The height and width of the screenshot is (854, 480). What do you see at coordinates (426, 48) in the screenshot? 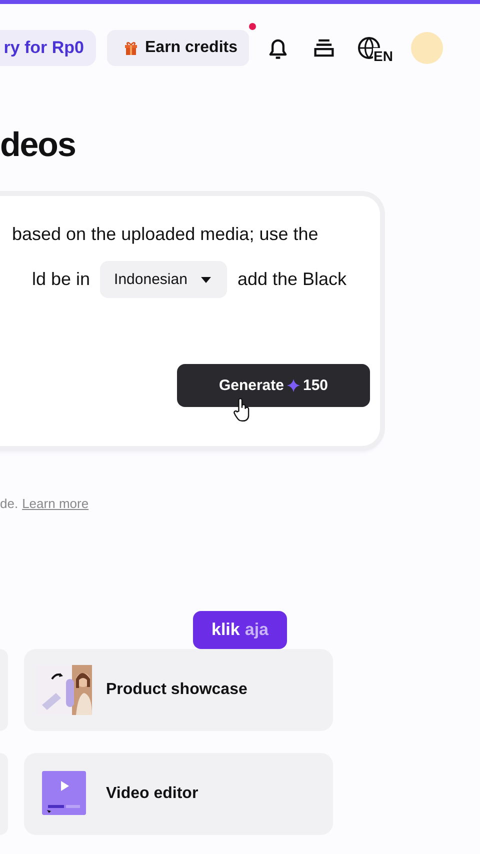
I see `avatar` at bounding box center [426, 48].